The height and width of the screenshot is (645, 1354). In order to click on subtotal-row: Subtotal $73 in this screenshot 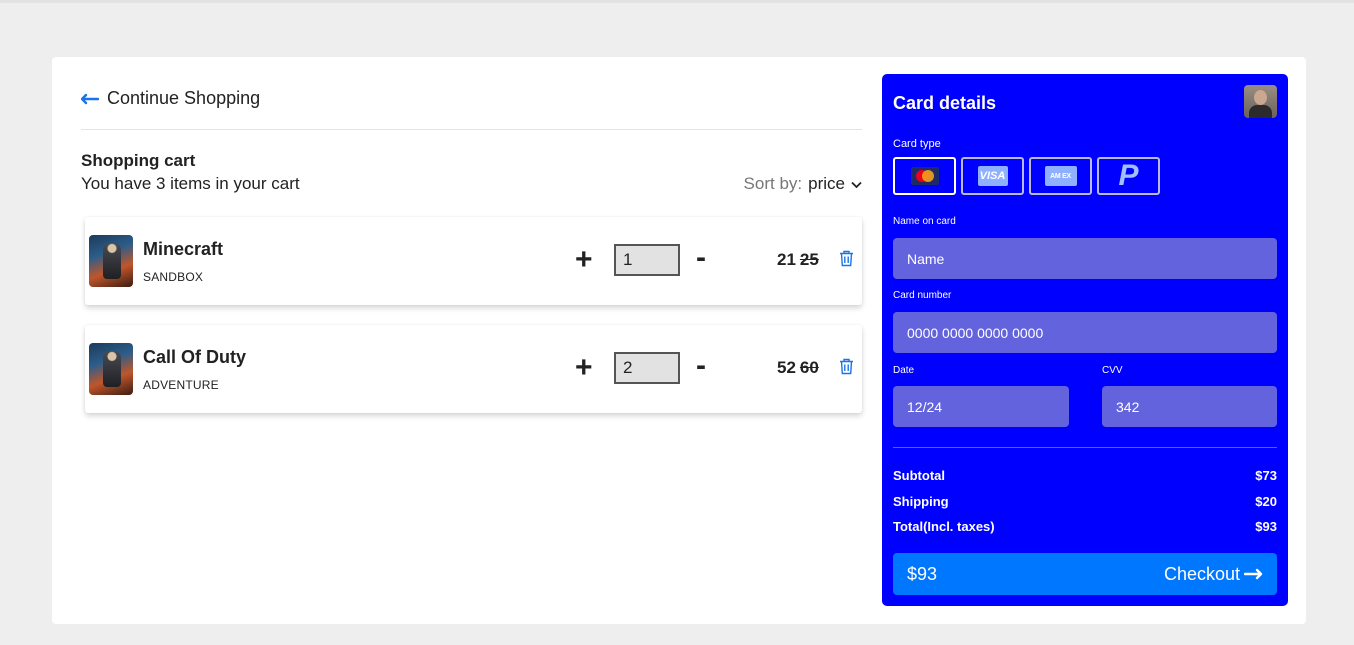, I will do `click(1085, 475)`.